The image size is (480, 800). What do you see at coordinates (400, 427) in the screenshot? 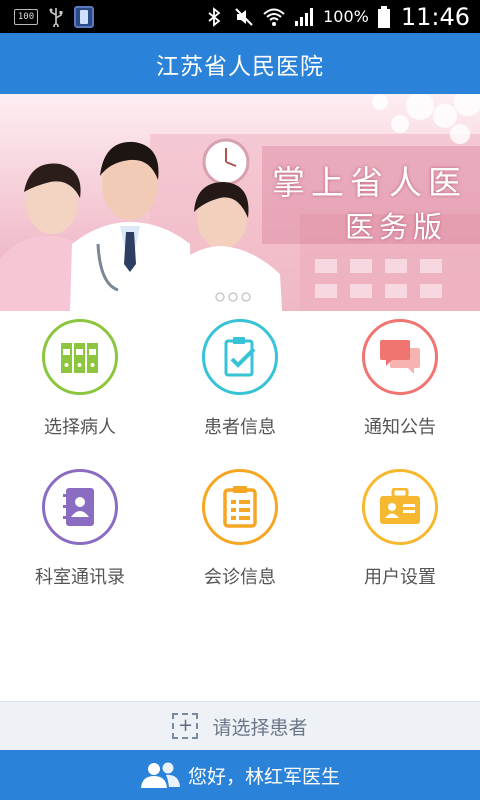
I see `menu-label: 通知公告` at bounding box center [400, 427].